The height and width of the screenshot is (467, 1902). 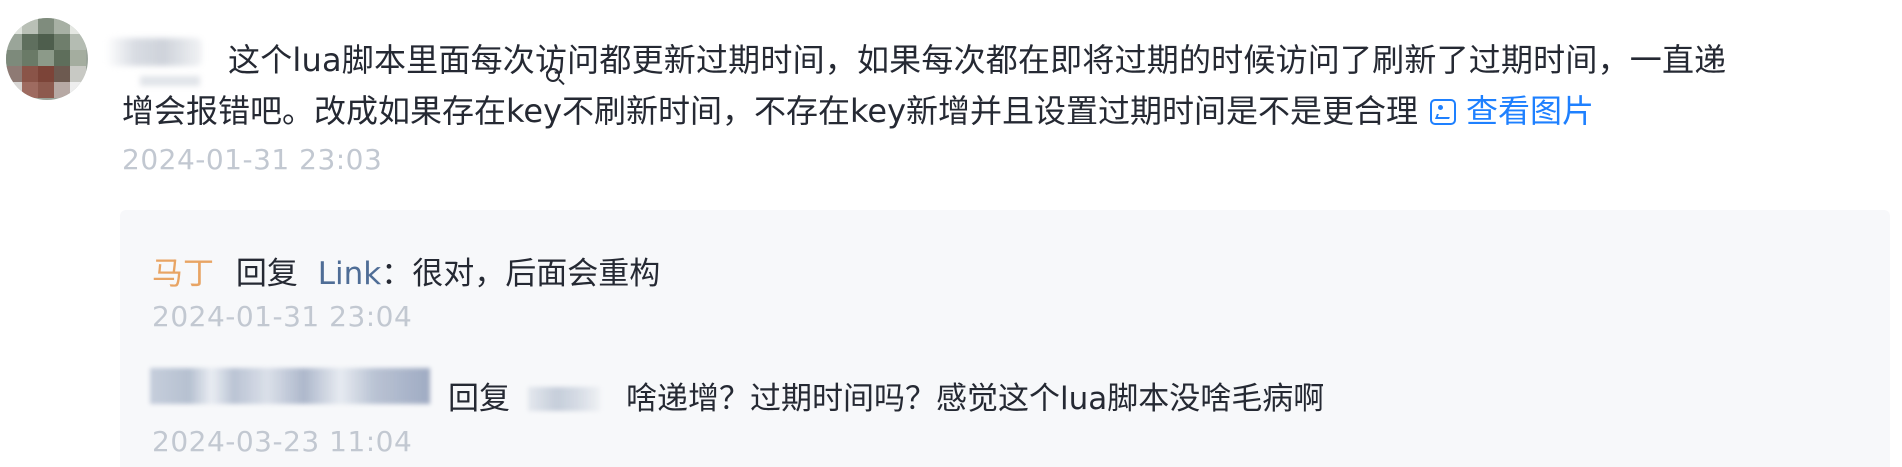 I want to click on zoom-cursor-icon, so click(x=553, y=75).